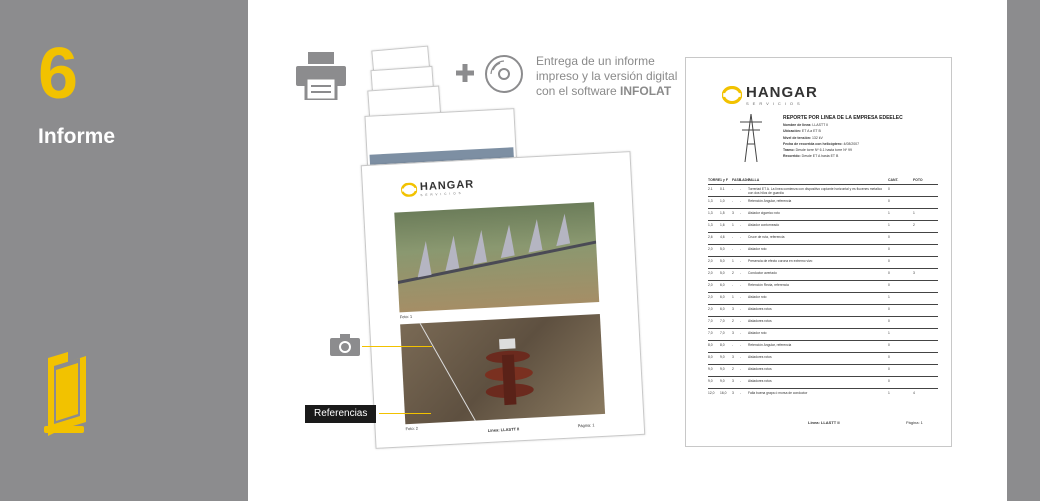 Image resolution: width=1040 pixels, height=501 pixels. Describe the element at coordinates (782, 92) in the screenshot. I see `logo-brand: HANGAR` at that location.